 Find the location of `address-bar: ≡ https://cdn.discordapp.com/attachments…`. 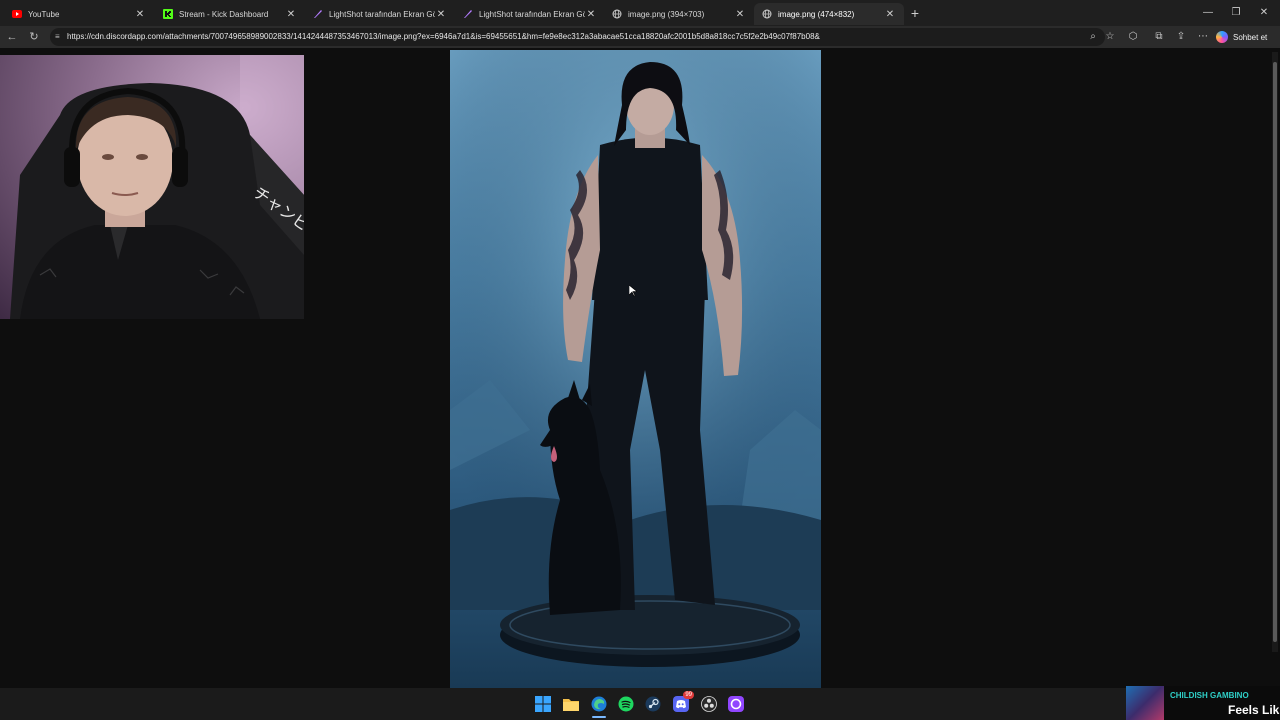

address-bar: ≡ https://cdn.discordapp.com/attachments… is located at coordinates (577, 37).